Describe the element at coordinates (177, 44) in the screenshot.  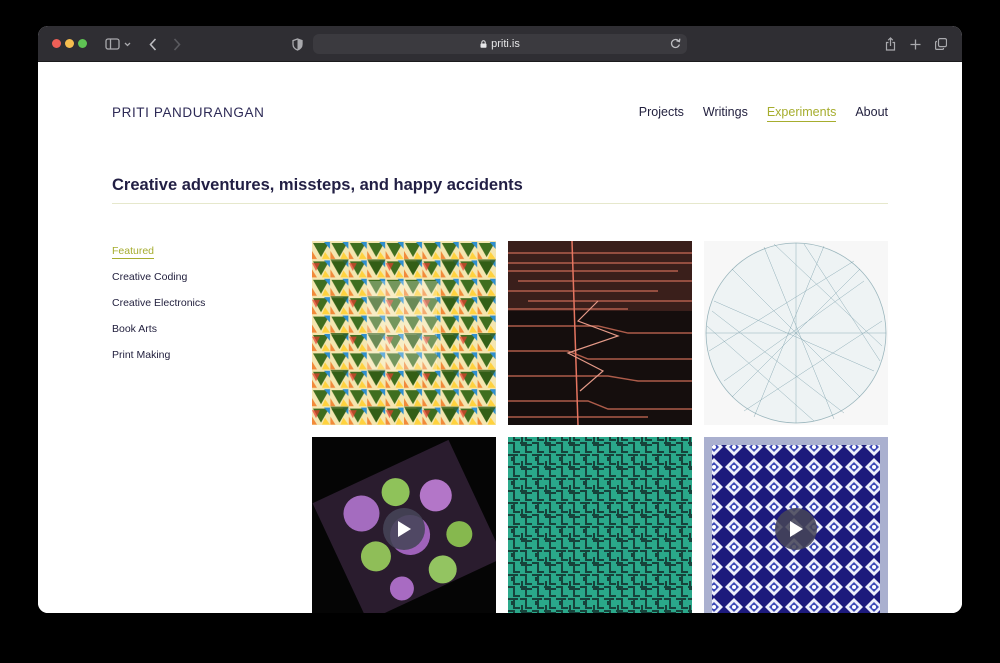
I see `forward-icon` at that location.